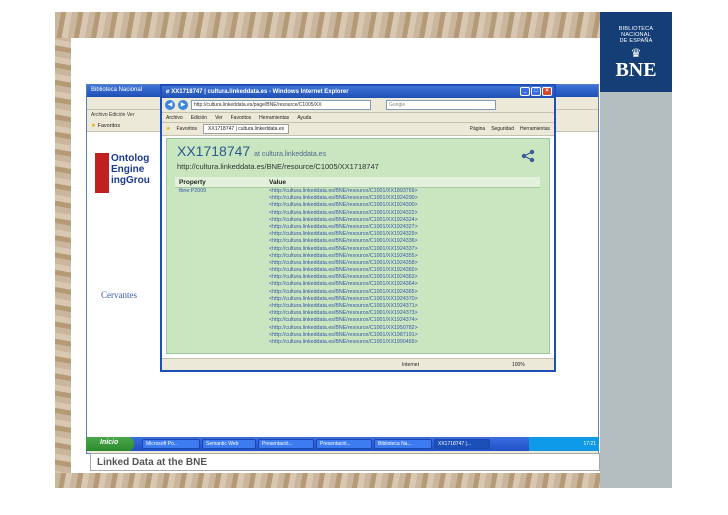  Describe the element at coordinates (525, 91) in the screenshot. I see `minimize-button: _` at that location.